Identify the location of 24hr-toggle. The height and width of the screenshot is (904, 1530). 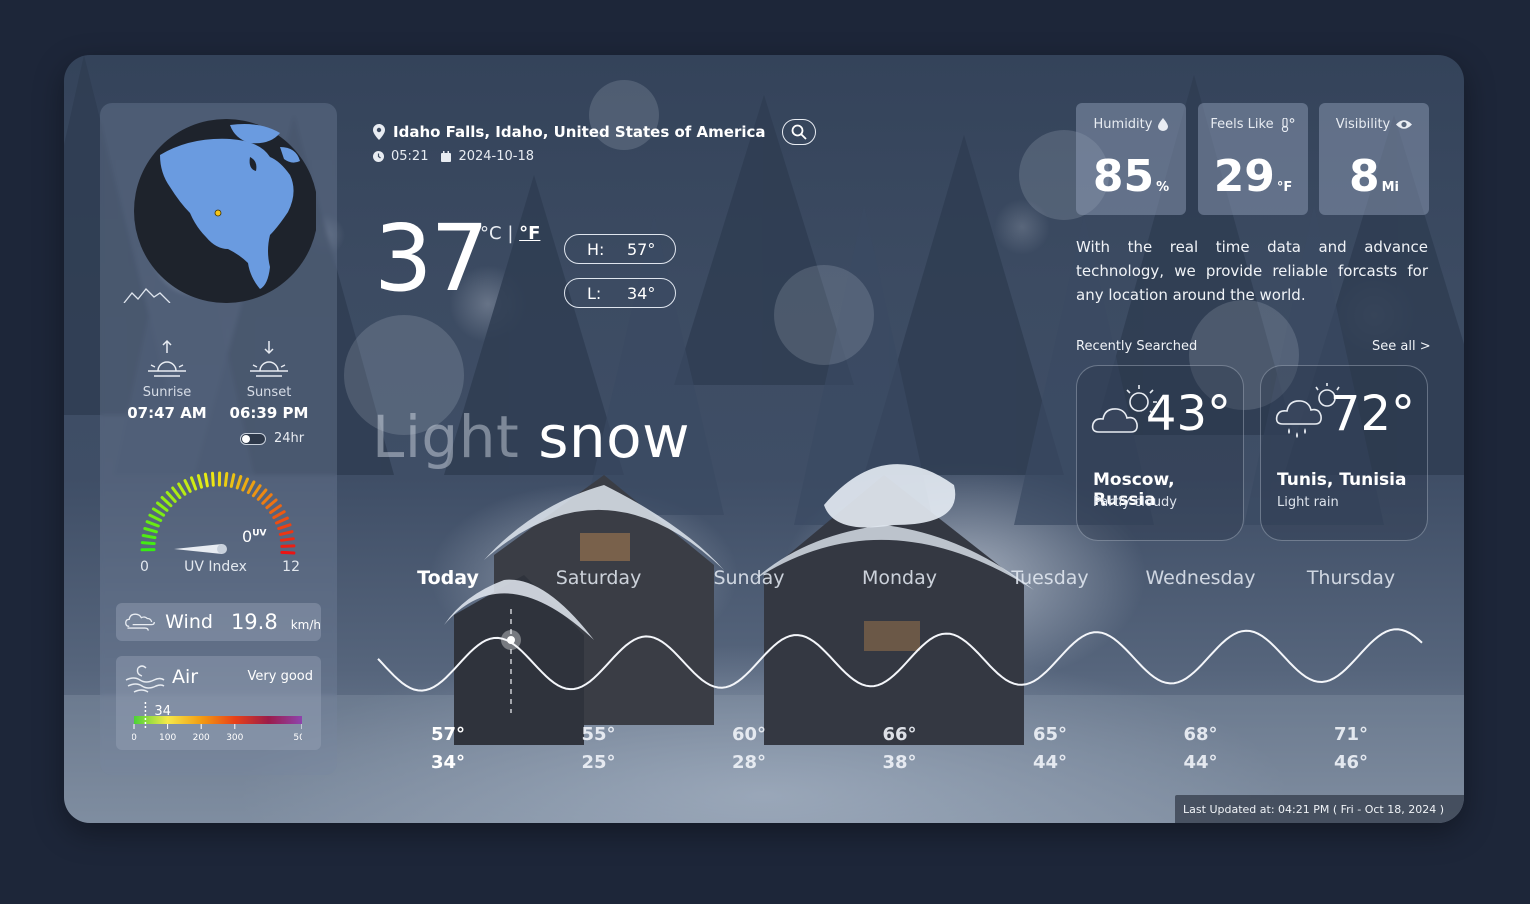
(253, 438).